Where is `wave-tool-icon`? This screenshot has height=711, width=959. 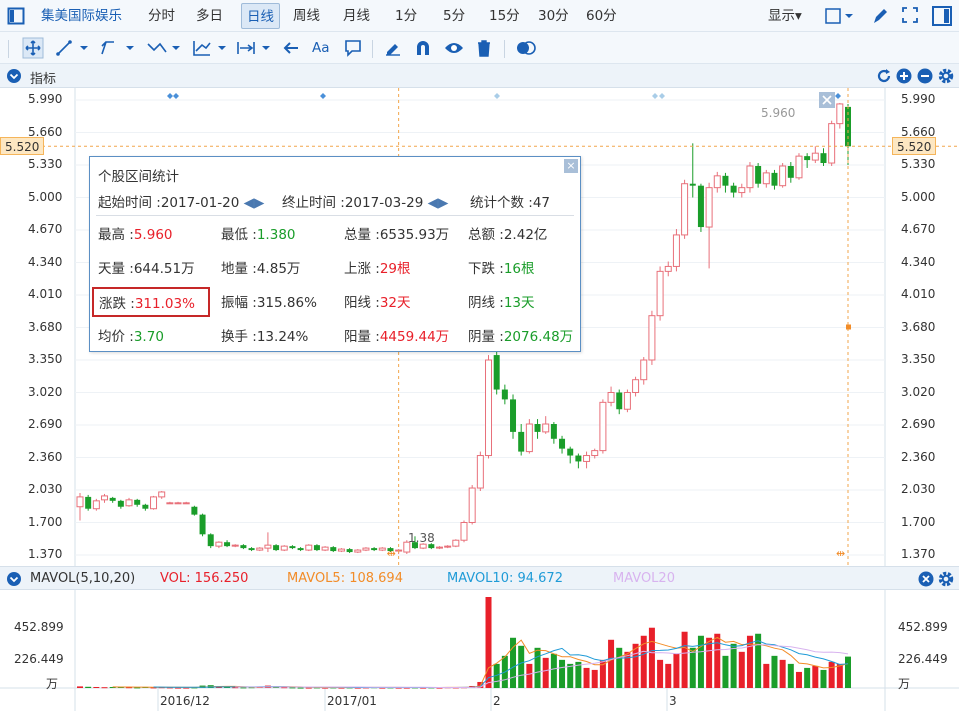
wave-tool-icon is located at coordinates (164, 48).